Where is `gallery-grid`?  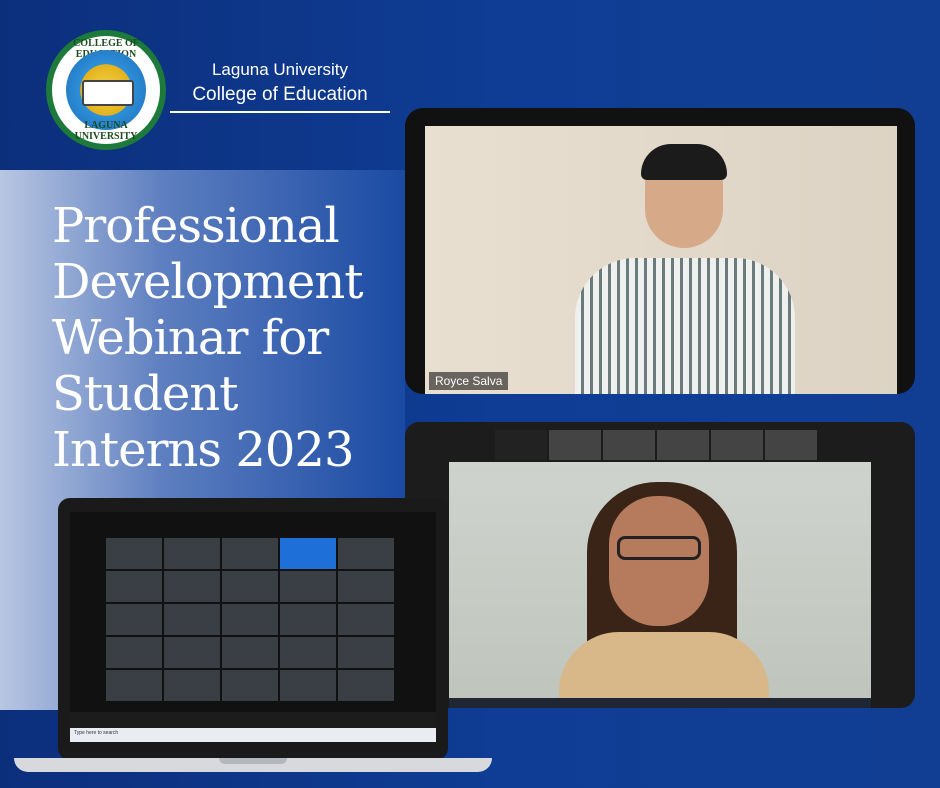
gallery-grid is located at coordinates (252, 619).